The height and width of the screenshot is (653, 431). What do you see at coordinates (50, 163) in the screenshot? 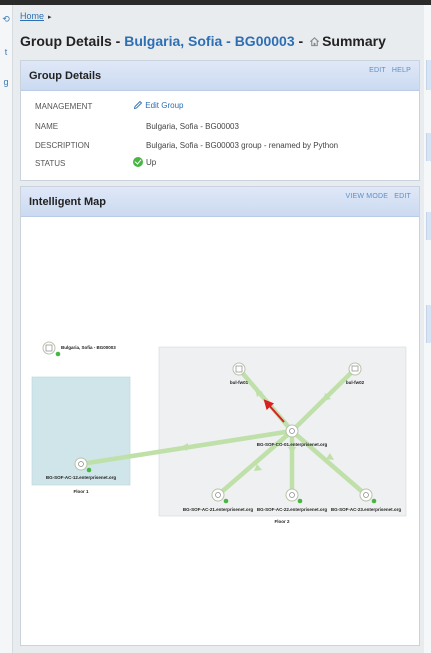
I see `status-label: STATUS` at bounding box center [50, 163].